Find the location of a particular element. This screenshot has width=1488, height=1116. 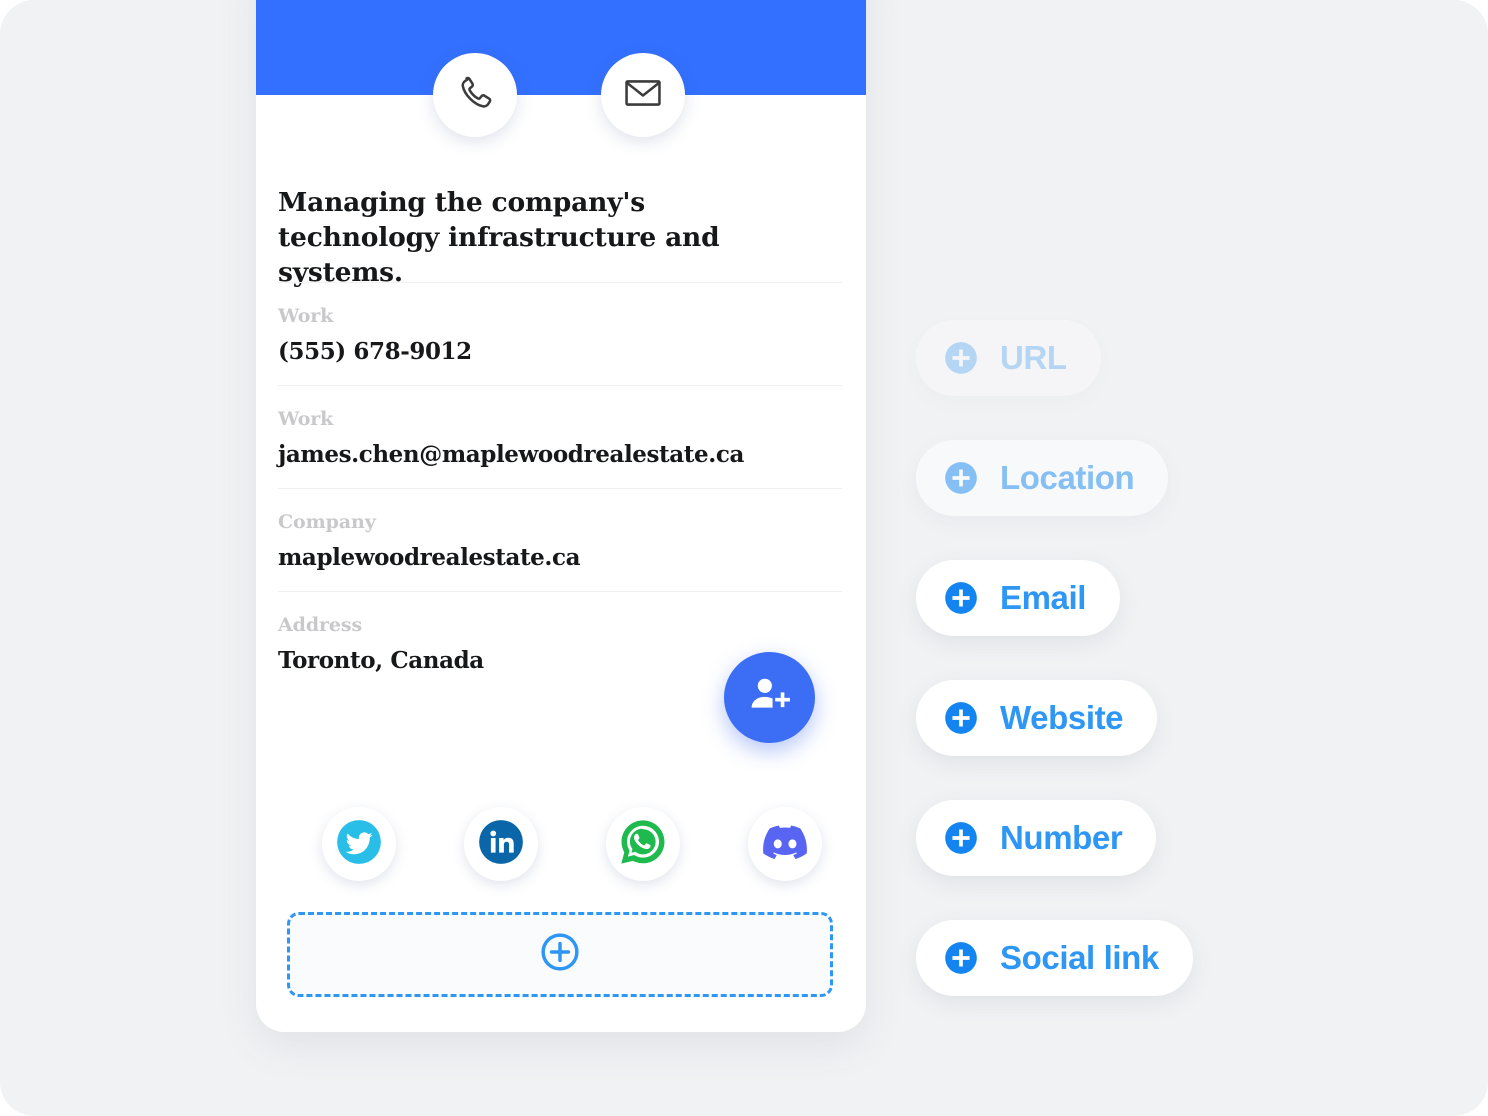

call-action-button is located at coordinates (475, 95).